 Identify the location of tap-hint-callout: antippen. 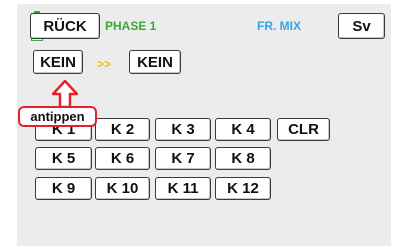
(57, 116).